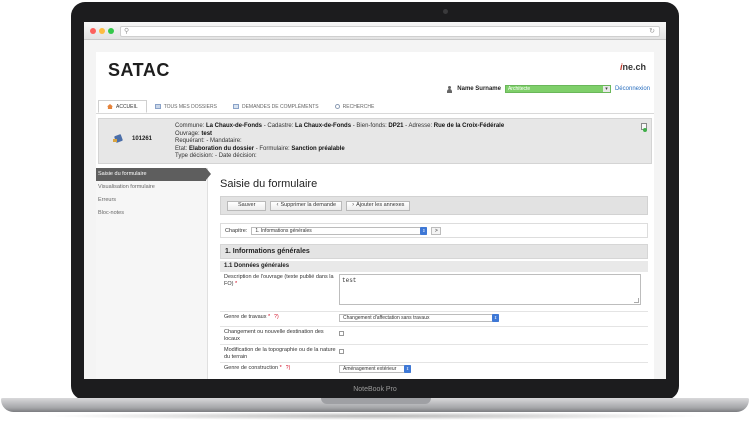 This screenshot has width=750, height=422. What do you see at coordinates (419, 318) in the screenshot?
I see `genre-travaux-select: Changement d'affectation sans travaux ⇕` at bounding box center [419, 318].